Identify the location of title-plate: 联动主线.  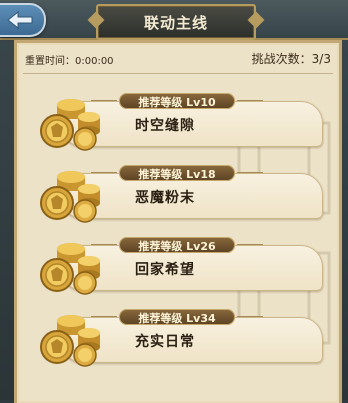
(176, 22).